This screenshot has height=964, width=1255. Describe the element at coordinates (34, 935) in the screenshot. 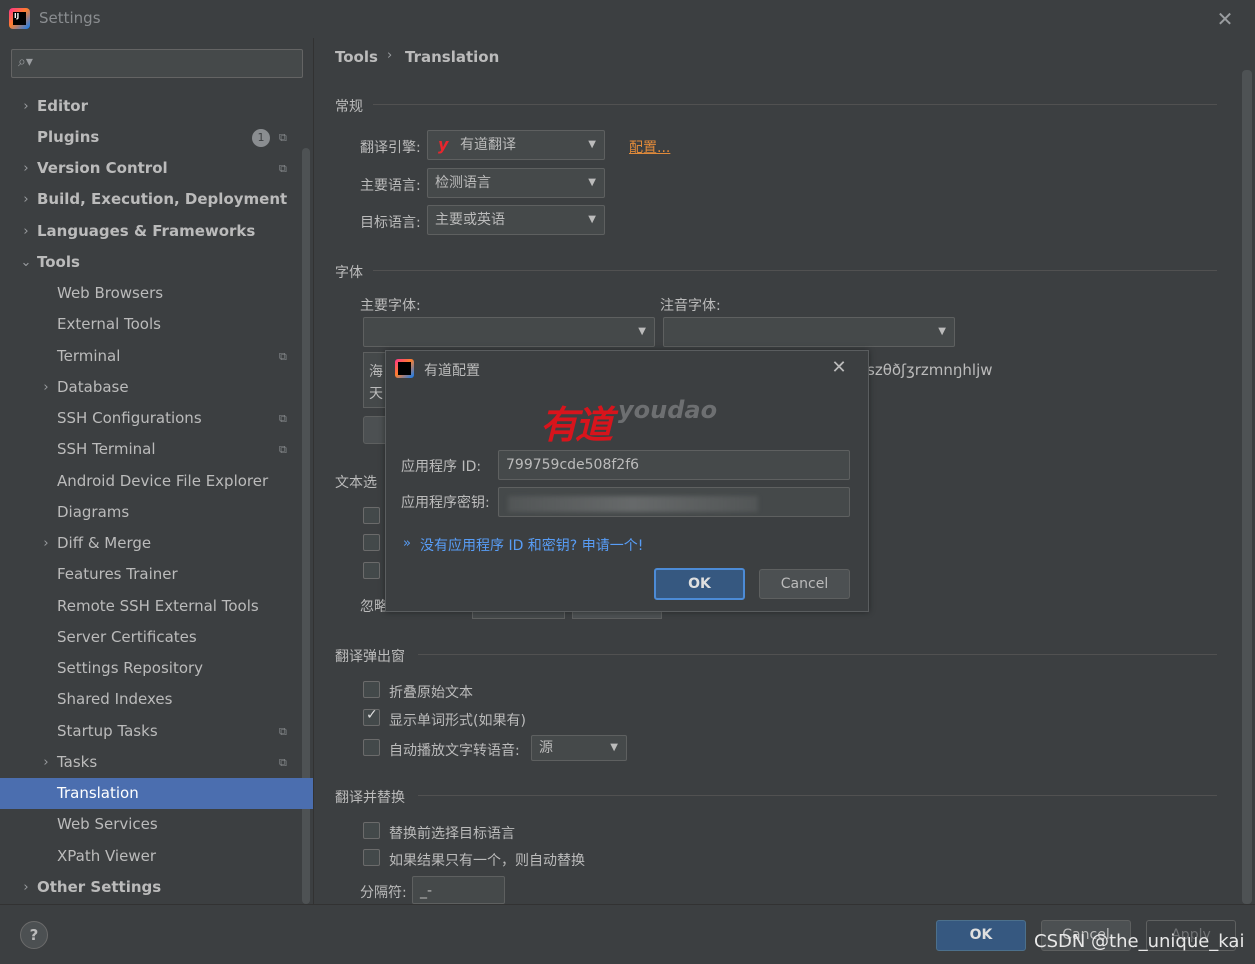

I see `help-button: ?` at that location.